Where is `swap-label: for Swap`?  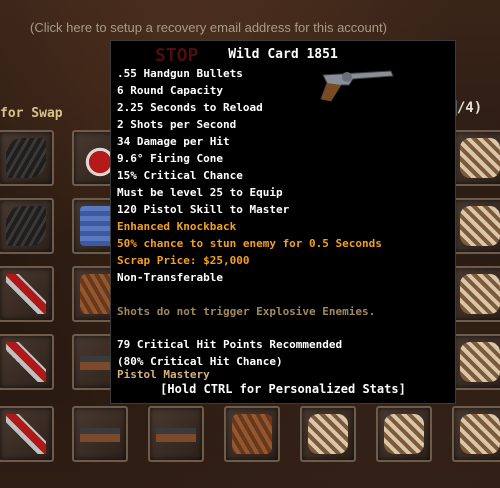 swap-label: for Swap is located at coordinates (31, 113).